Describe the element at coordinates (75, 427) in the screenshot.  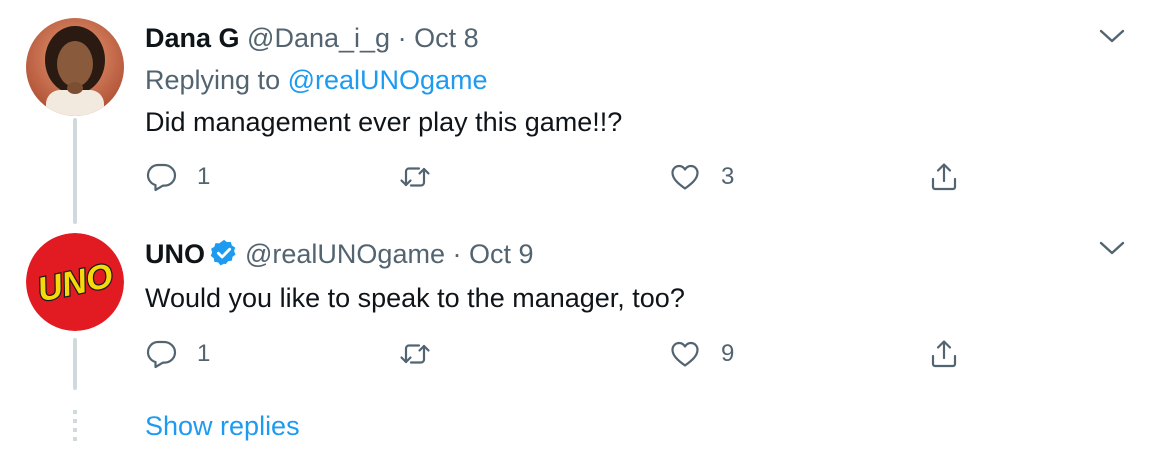
I see `thread-dots` at that location.